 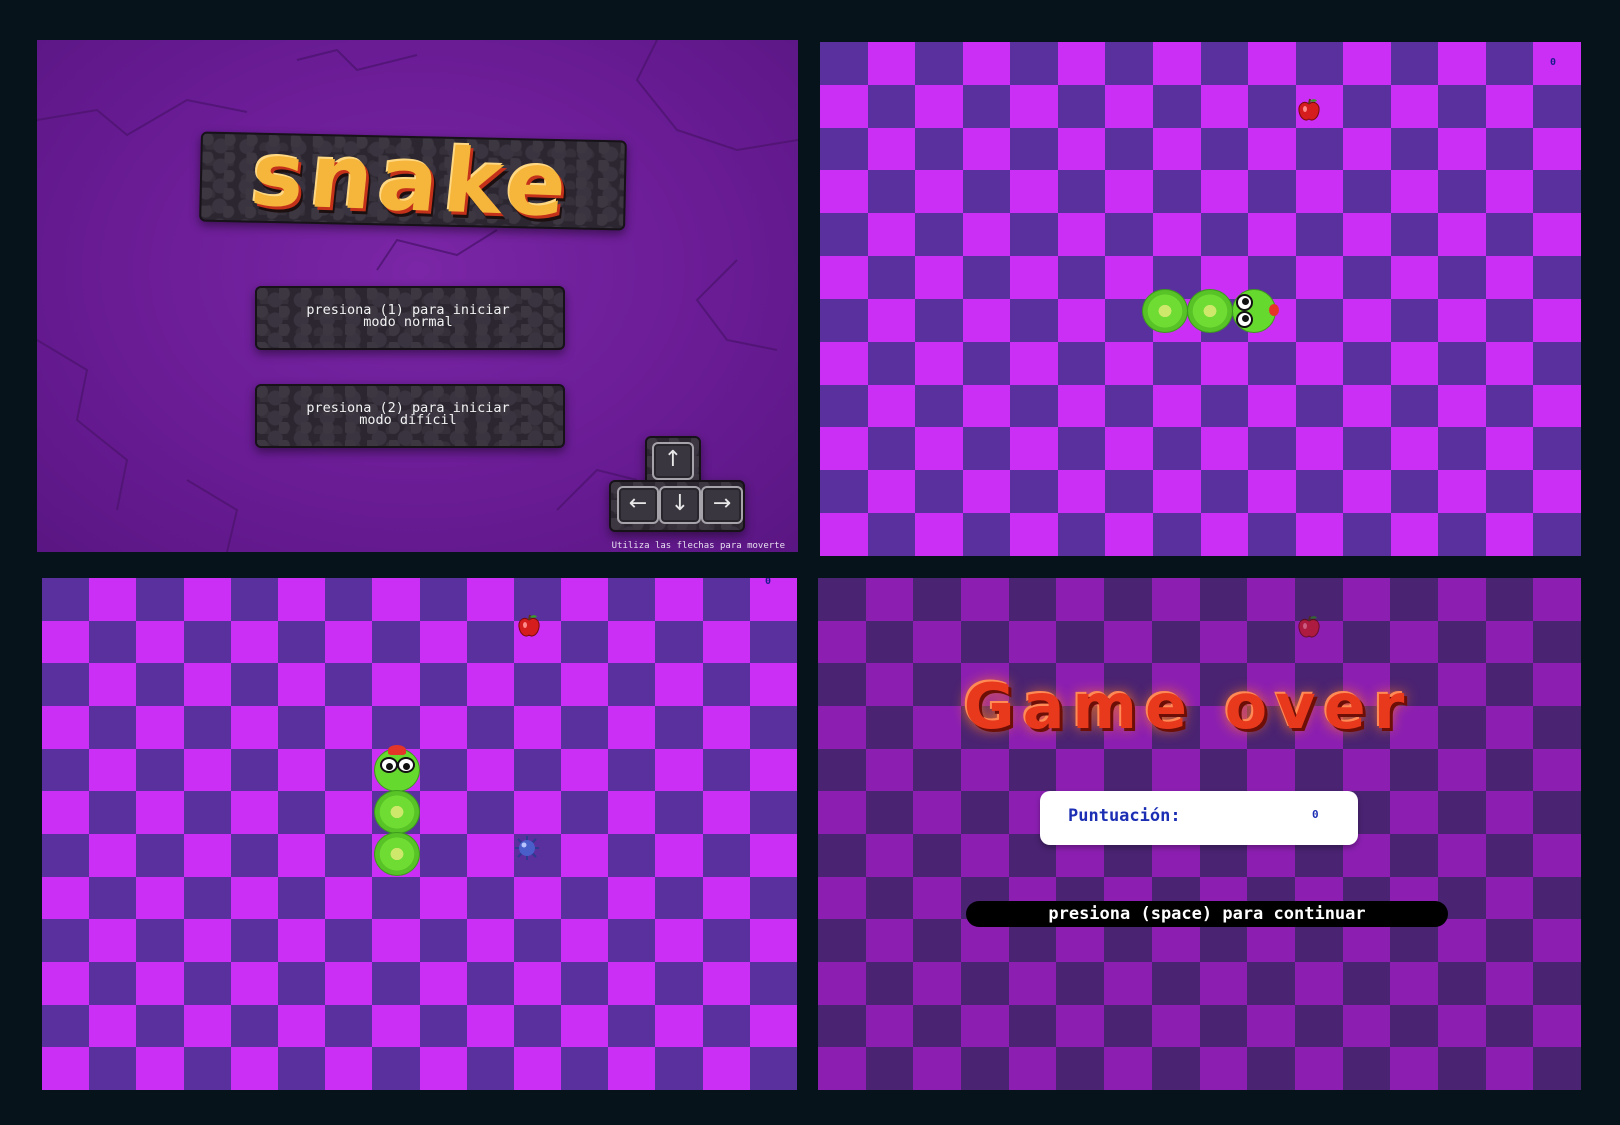 I want to click on continue-prompt: presiona (space) para continuar, so click(x=1207, y=914).